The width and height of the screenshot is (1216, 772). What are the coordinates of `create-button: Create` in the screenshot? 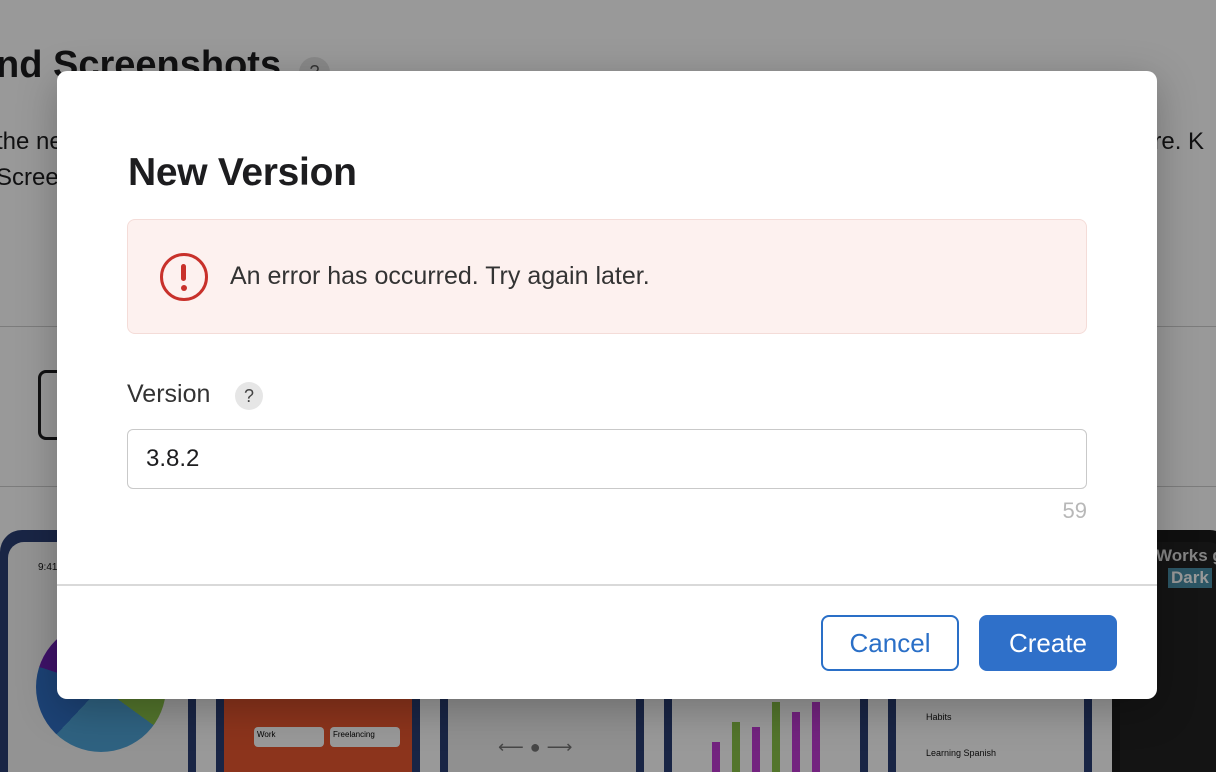 It's located at (1048, 643).